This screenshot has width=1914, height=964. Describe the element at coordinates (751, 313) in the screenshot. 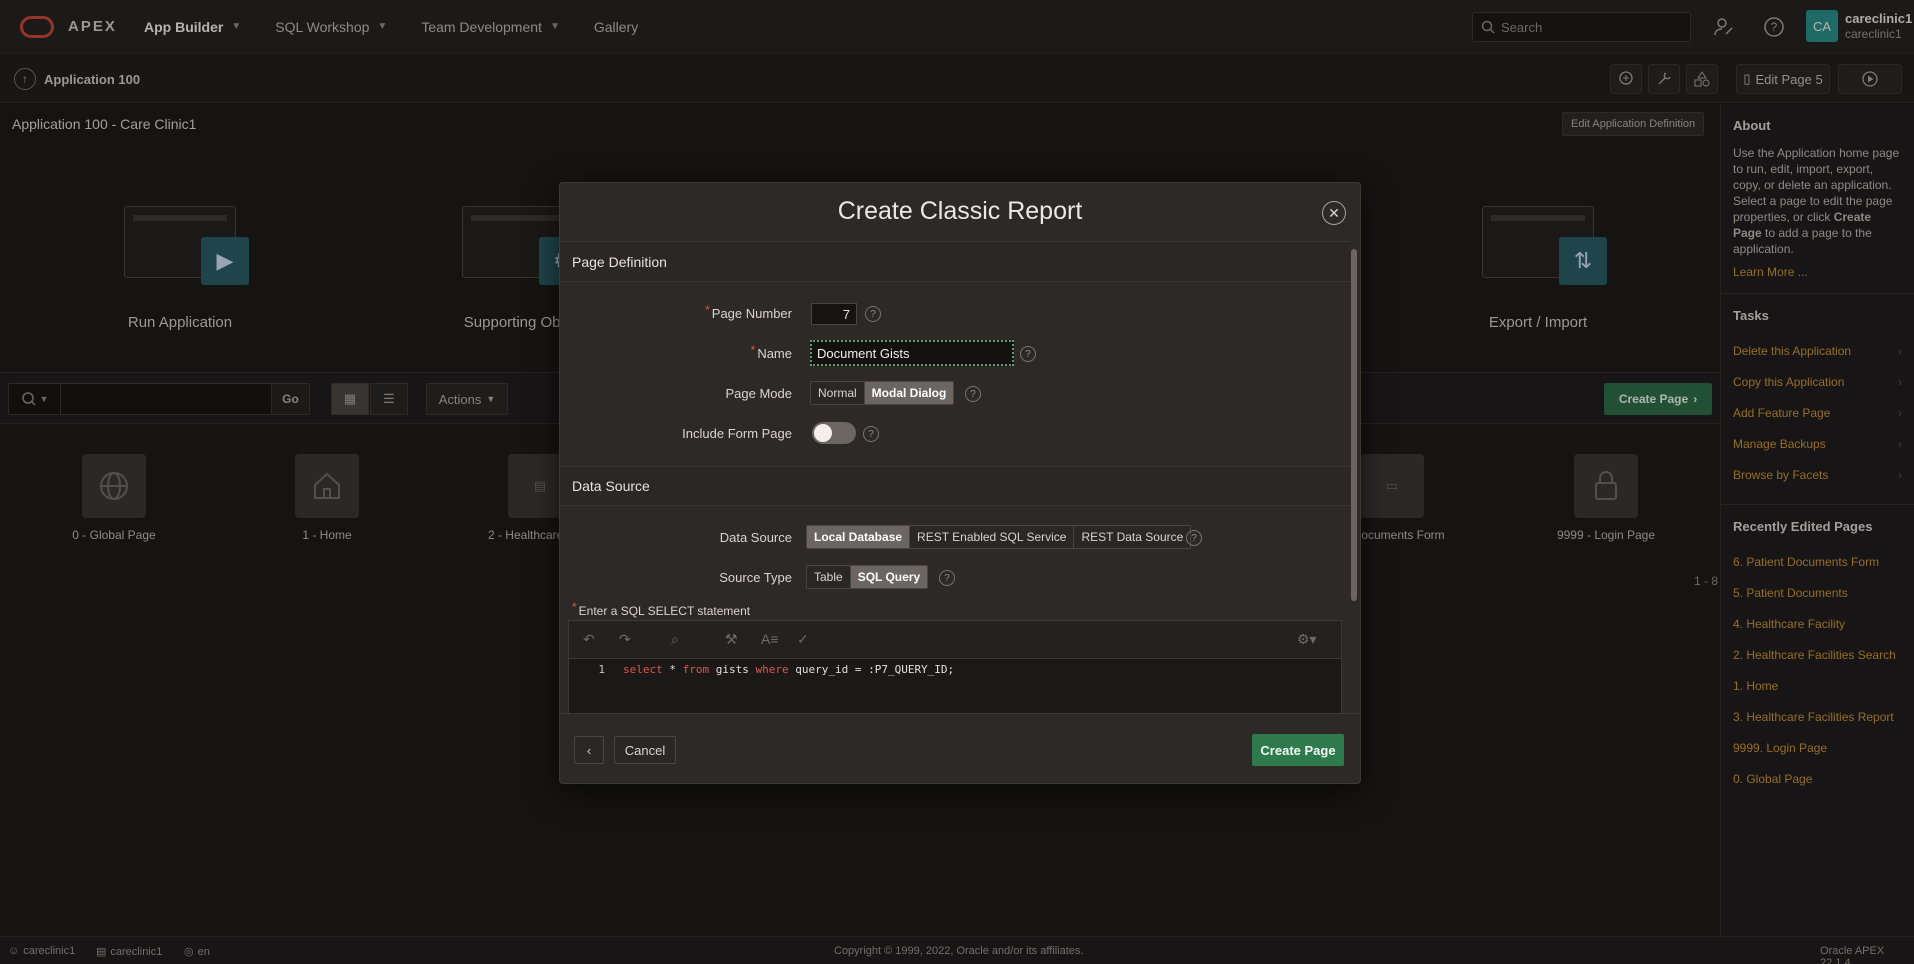

I see `label-text: Page Number` at that location.